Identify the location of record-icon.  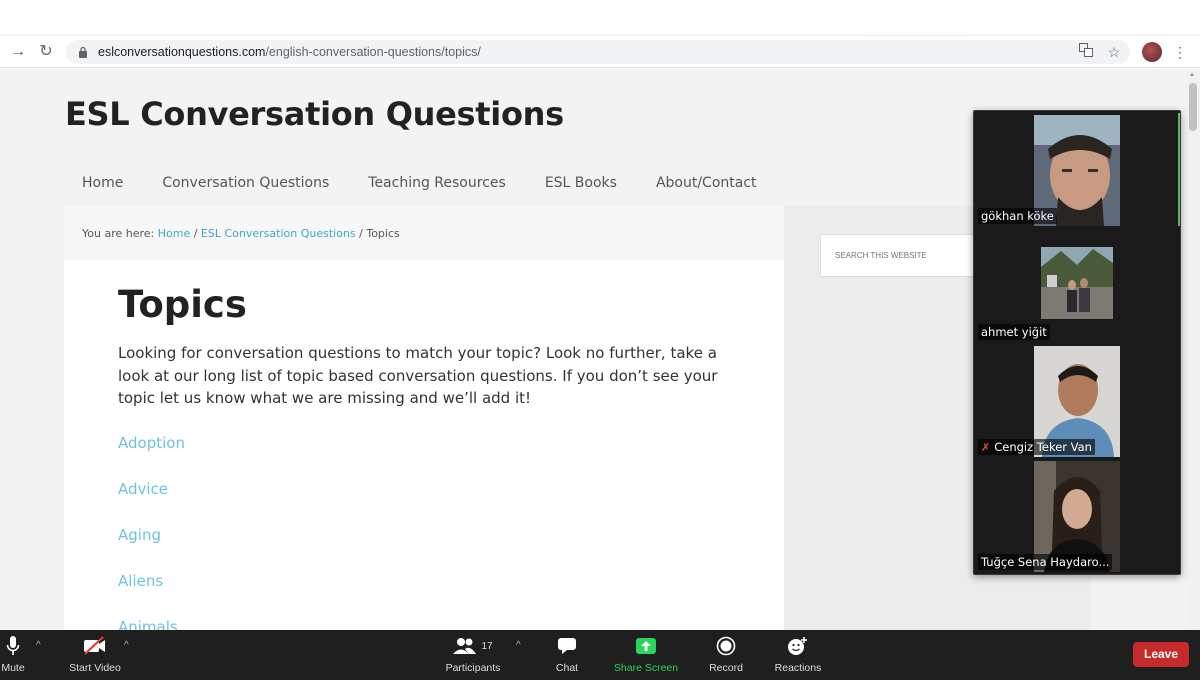
(726, 646).